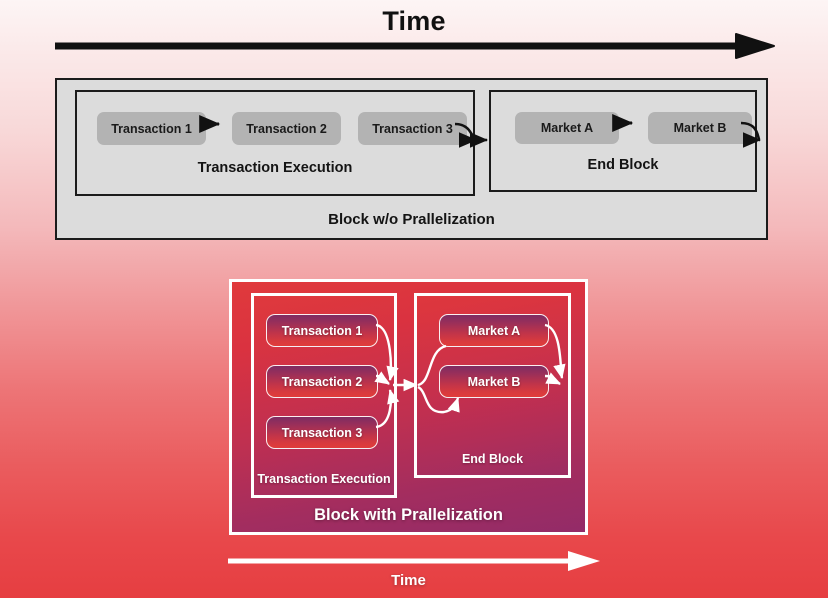  What do you see at coordinates (411, 219) in the screenshot?
I see `top-block-caption: Block w/o Prallelization` at bounding box center [411, 219].